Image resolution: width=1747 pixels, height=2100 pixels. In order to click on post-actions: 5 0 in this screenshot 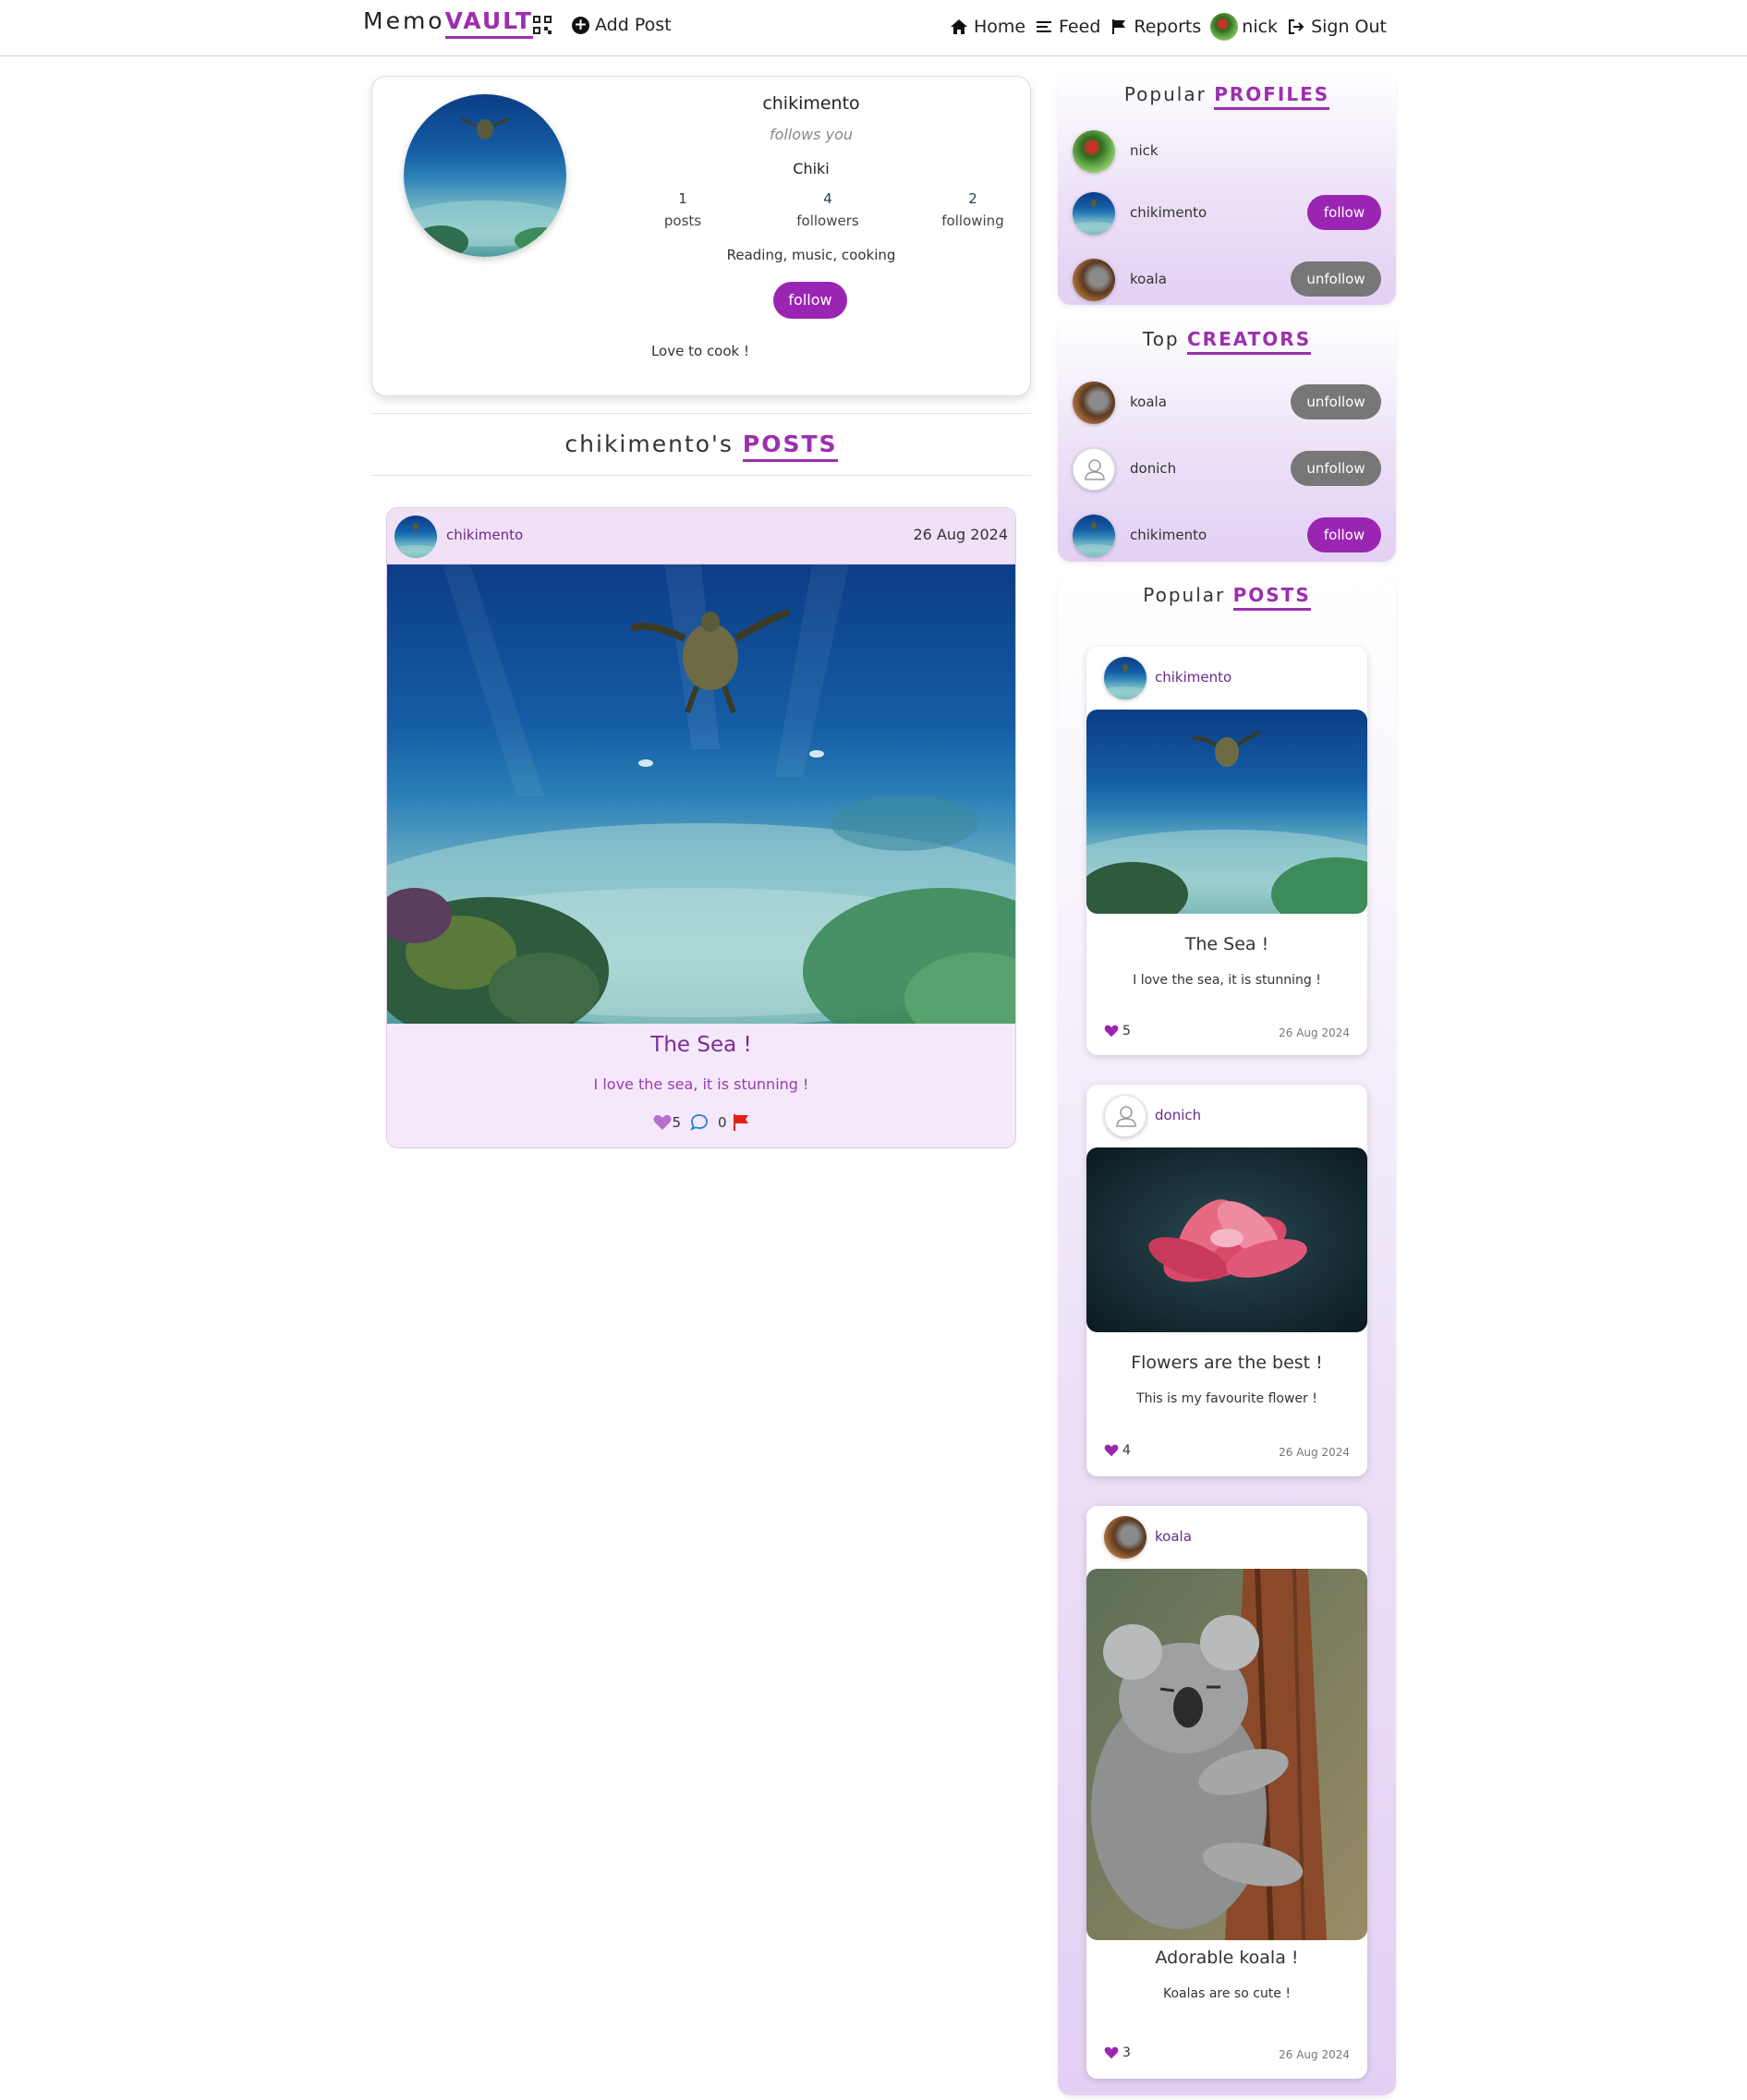, I will do `click(701, 1123)`.